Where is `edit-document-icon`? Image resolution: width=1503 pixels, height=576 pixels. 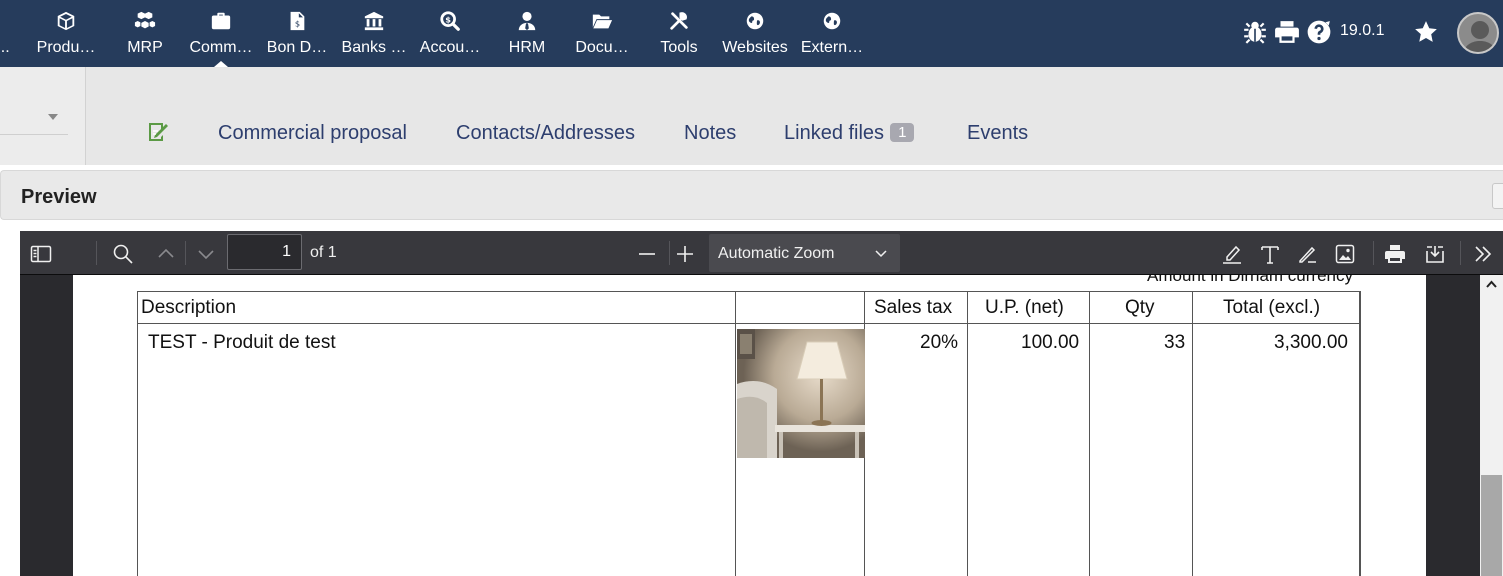
edit-document-icon is located at coordinates (158, 132).